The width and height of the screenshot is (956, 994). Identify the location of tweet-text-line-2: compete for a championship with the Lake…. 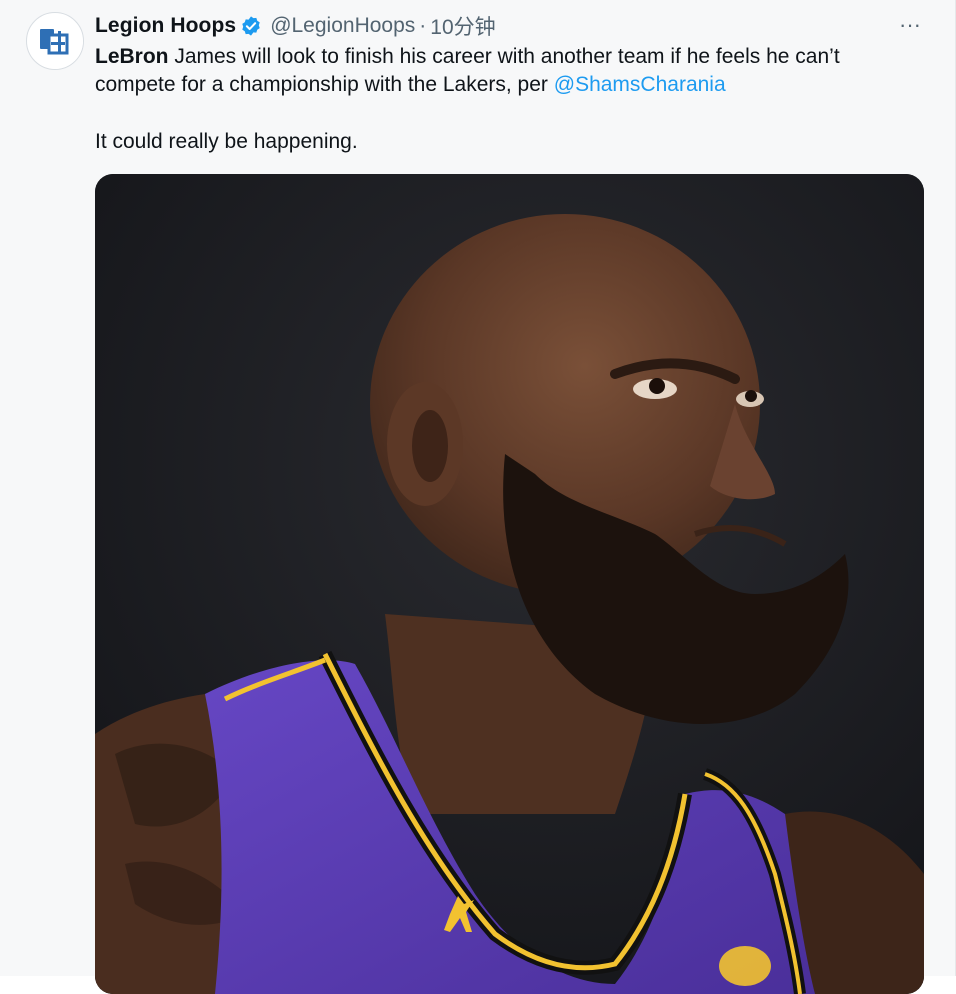
(510, 85).